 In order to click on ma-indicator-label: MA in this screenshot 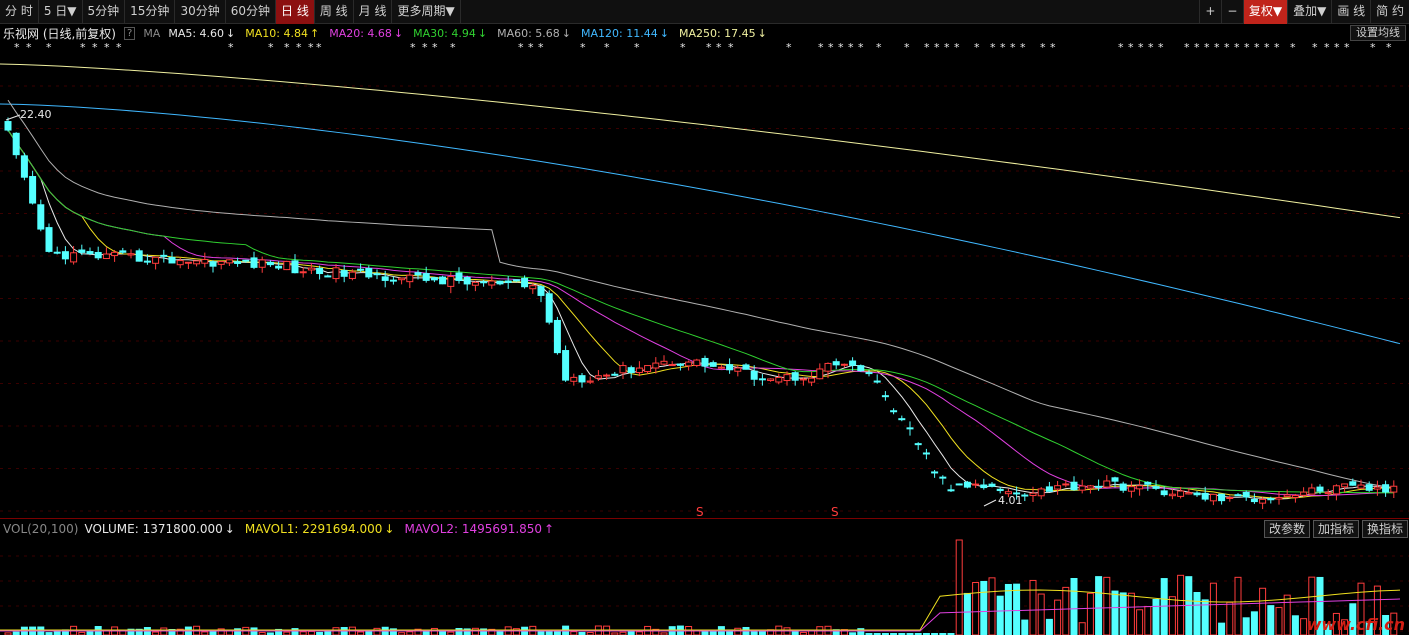, I will do `click(151, 33)`.